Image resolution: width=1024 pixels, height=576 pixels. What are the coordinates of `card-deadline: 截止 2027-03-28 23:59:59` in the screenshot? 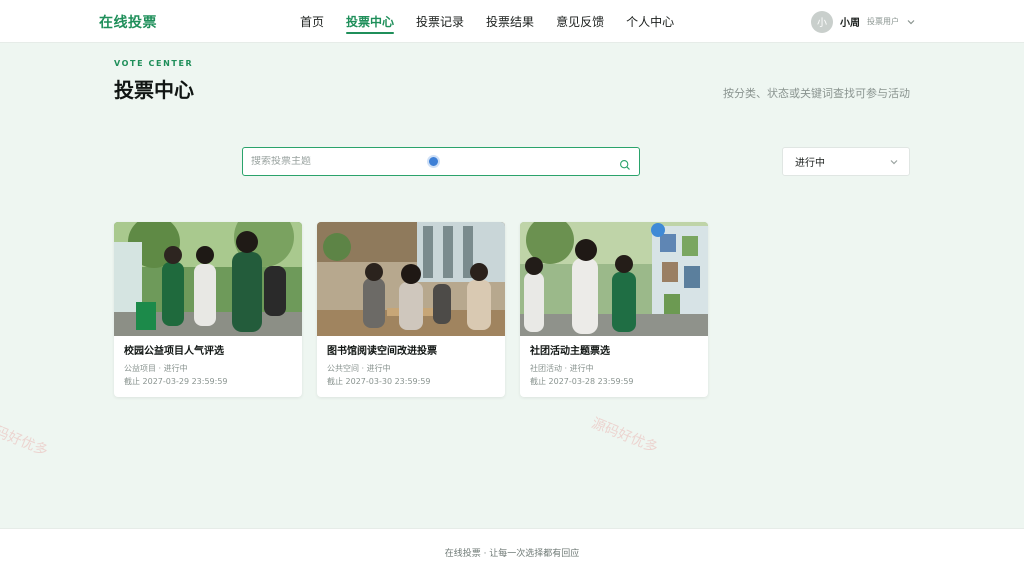 It's located at (582, 381).